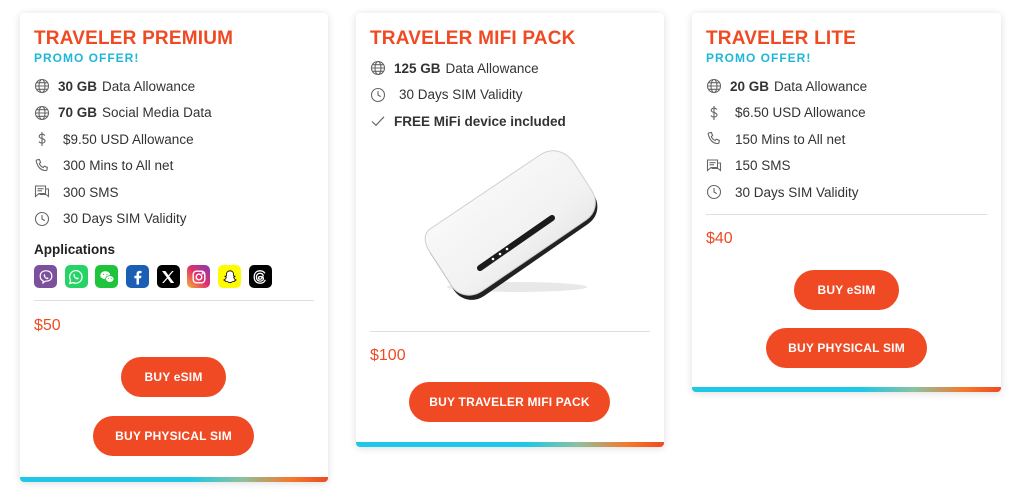 The height and width of the screenshot is (492, 1024). I want to click on facebook-icon, so click(138, 276).